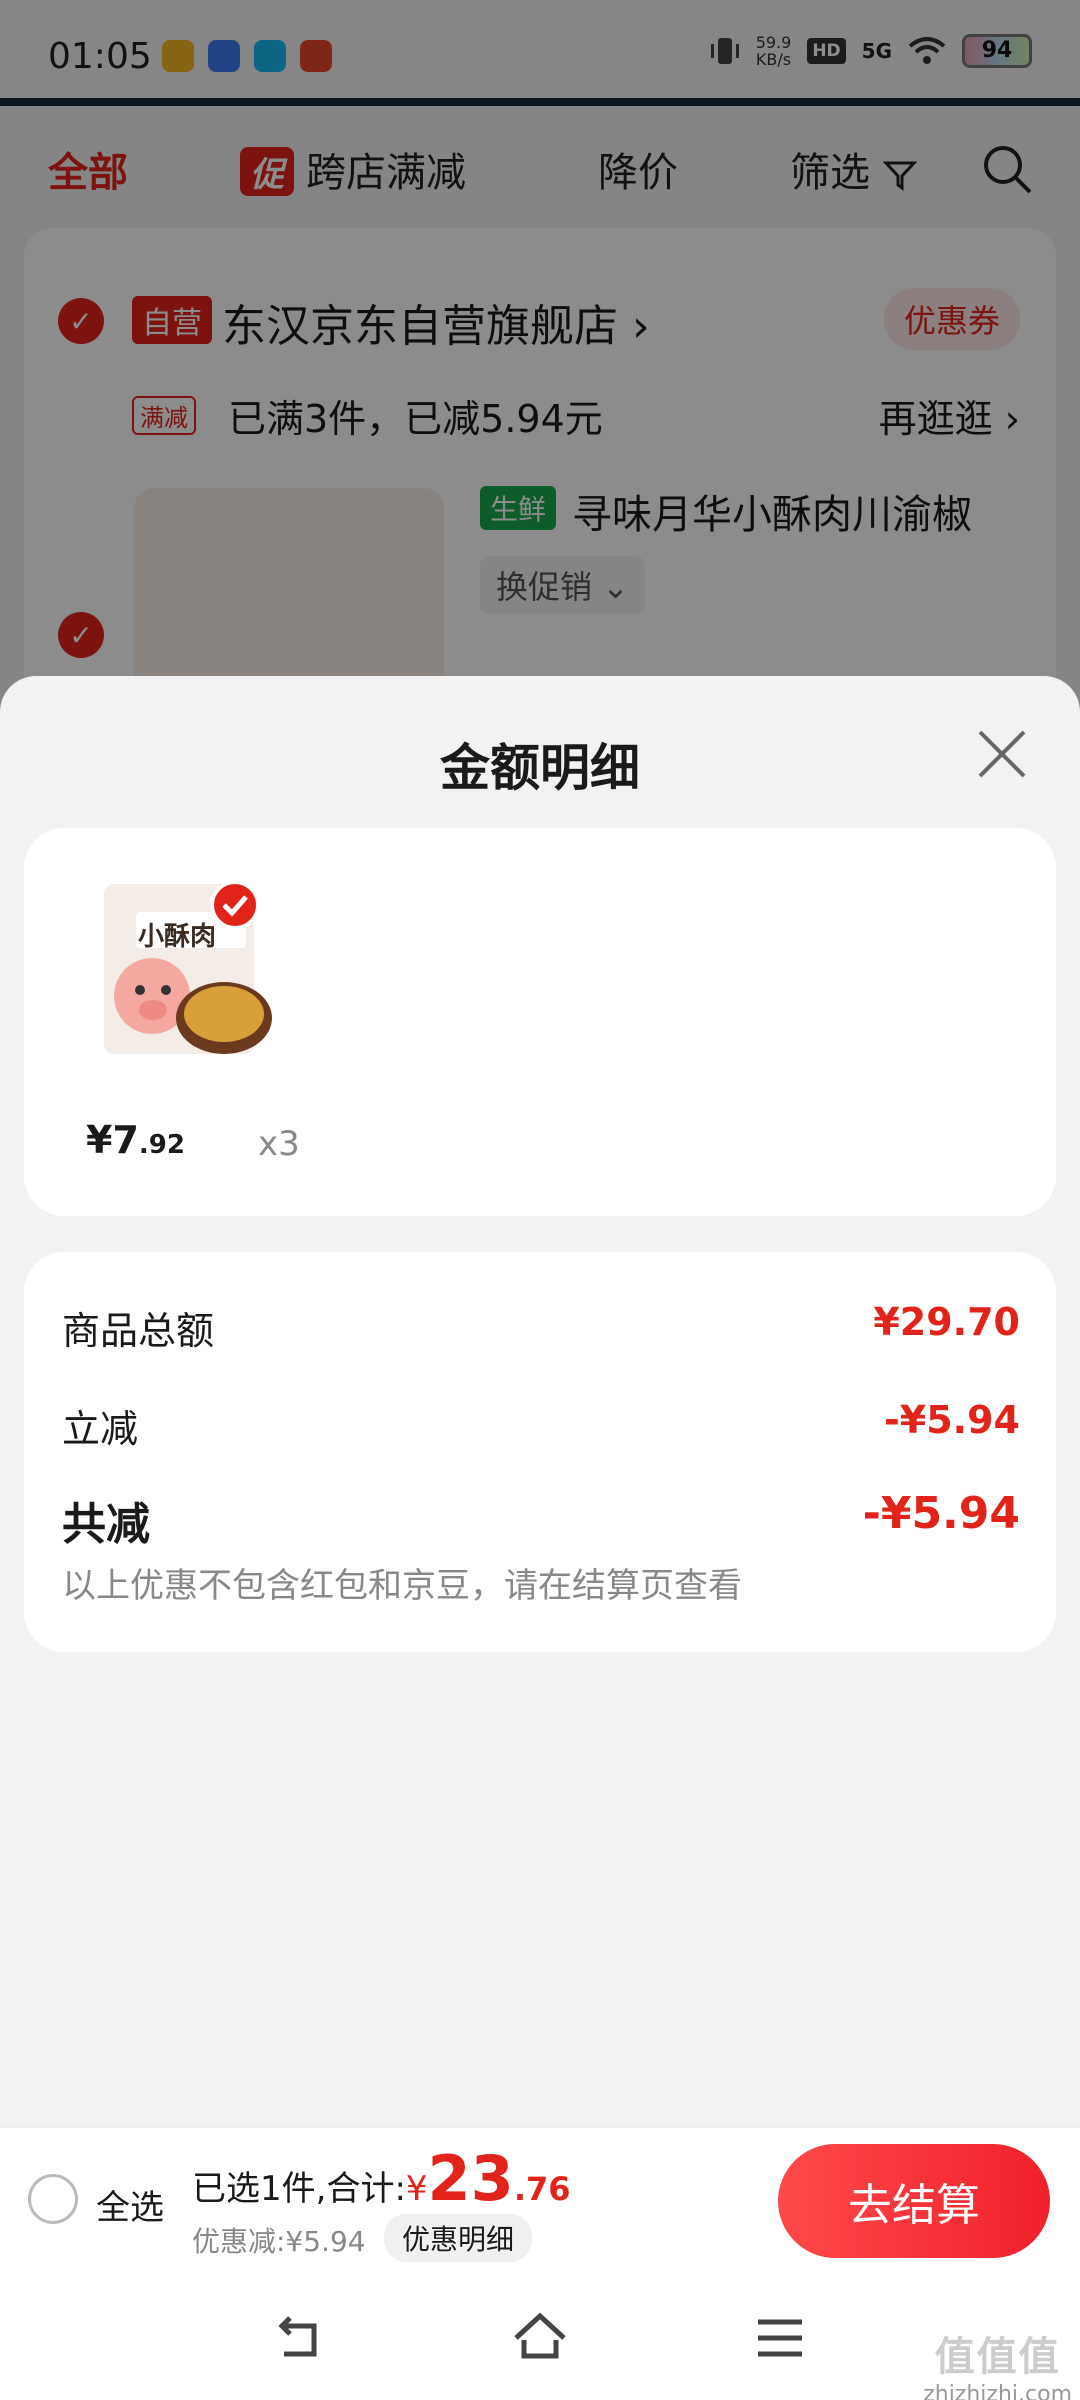 Image resolution: width=1080 pixels, height=2400 pixels. Describe the element at coordinates (279, 2241) in the screenshot. I see `discount-amount: 优惠减:¥5.94` at that location.